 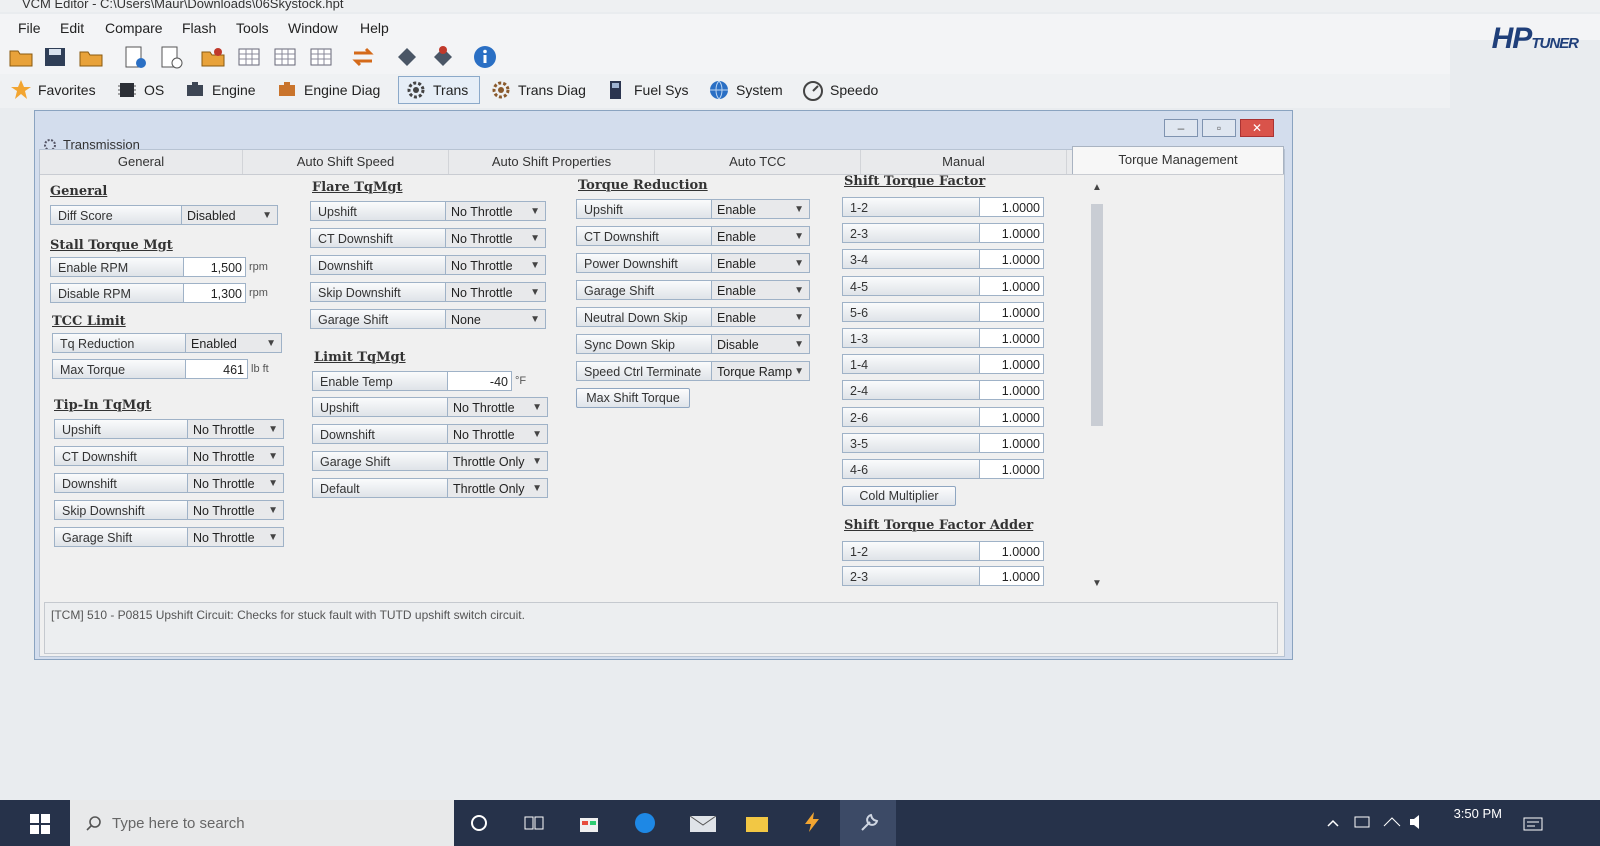 What do you see at coordinates (443, 57) in the screenshot?
I see `write-vehicle-icon` at bounding box center [443, 57].